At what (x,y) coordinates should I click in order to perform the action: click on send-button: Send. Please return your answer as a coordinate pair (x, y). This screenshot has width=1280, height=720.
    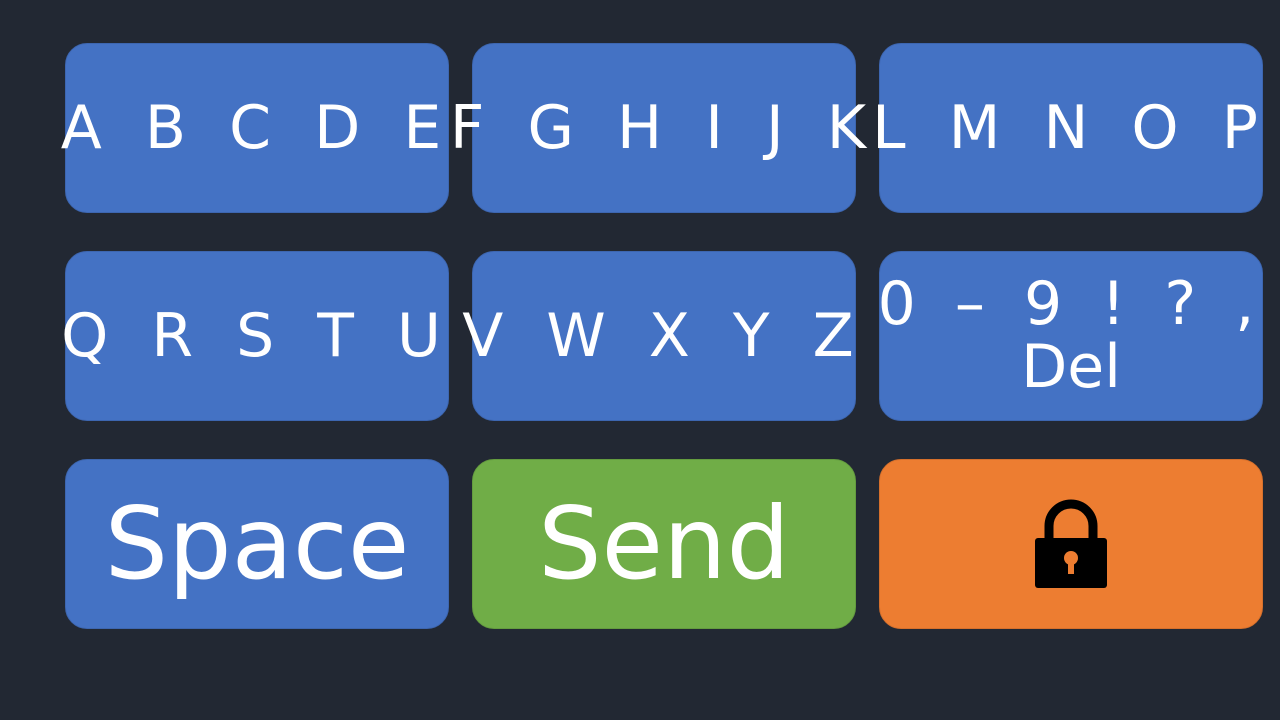
    Looking at the image, I should click on (664, 544).